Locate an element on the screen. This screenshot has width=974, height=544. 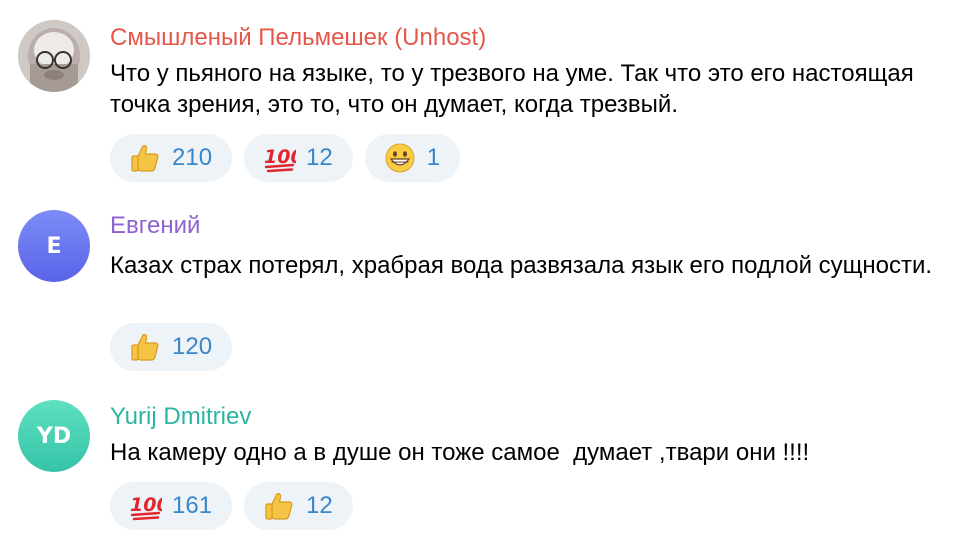
avatar-photo-icon is located at coordinates (54, 56).